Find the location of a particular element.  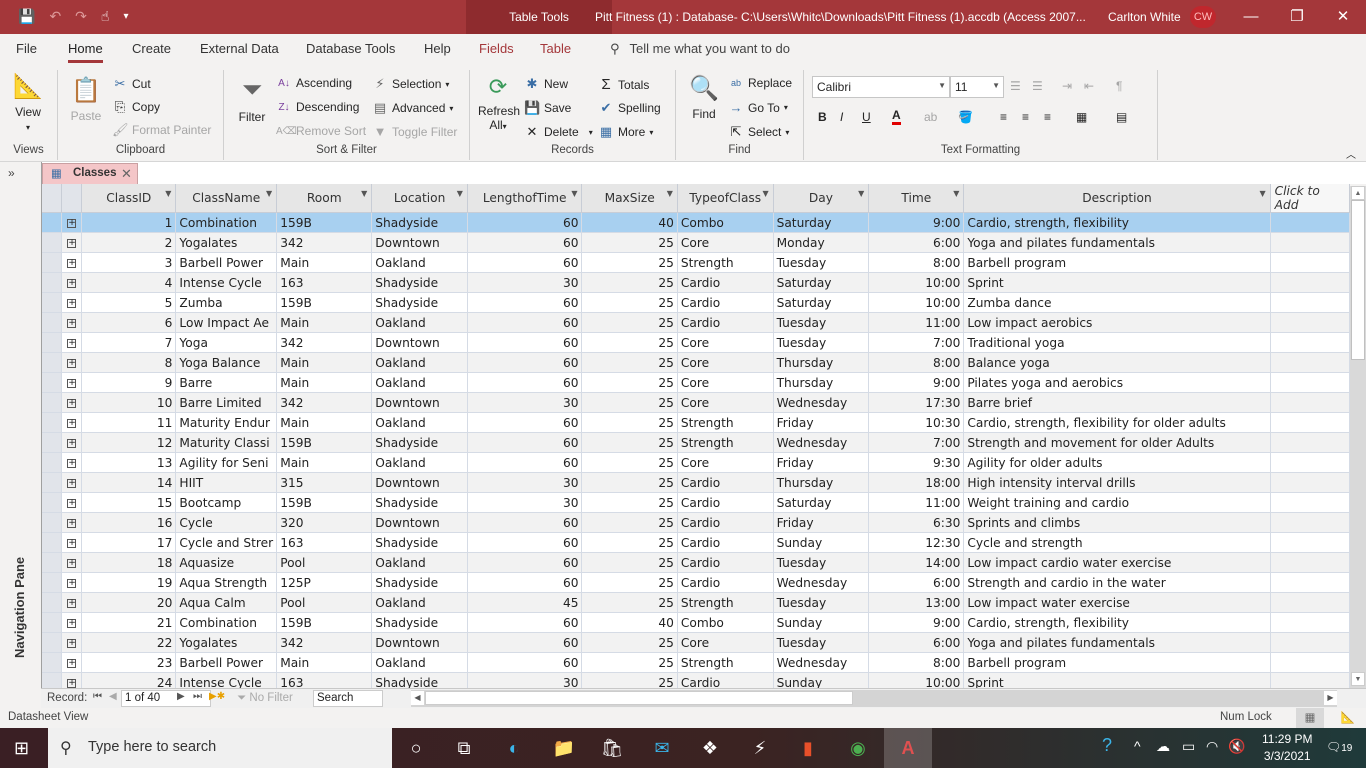

cell-classname: Yoga Balance is located at coordinates (226, 362).